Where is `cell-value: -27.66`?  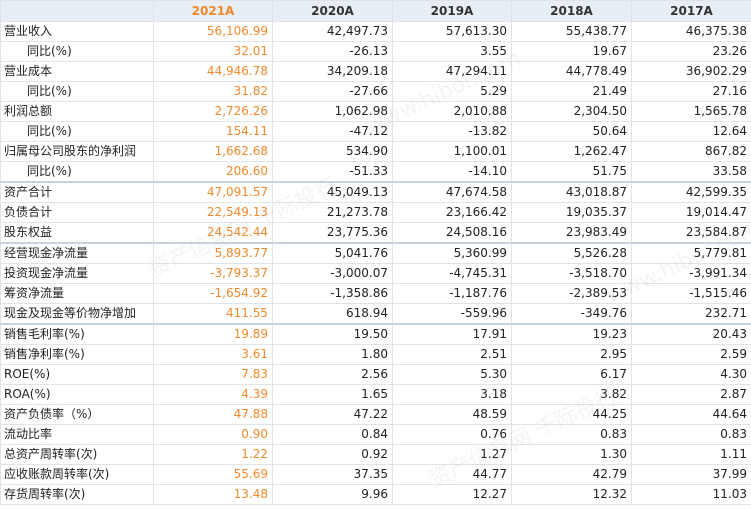
cell-value: -27.66 is located at coordinates (332, 91).